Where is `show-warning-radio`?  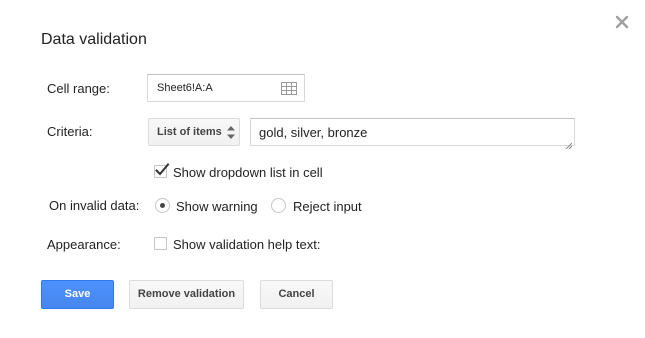 show-warning-radio is located at coordinates (162, 205).